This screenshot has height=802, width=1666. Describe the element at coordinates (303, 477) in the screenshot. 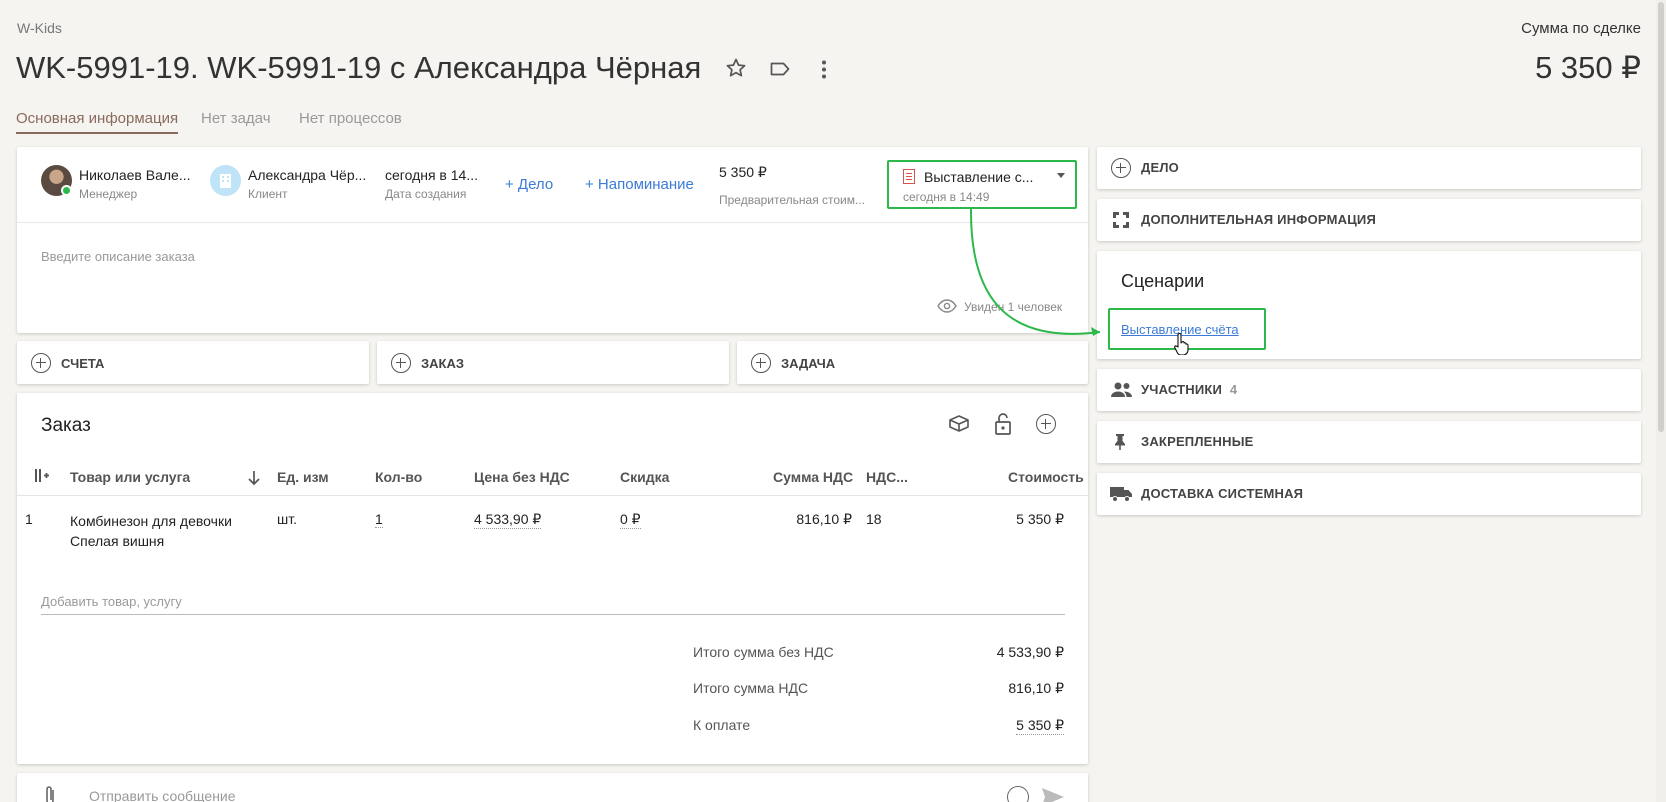

I see `col-unit: Ед. изм` at that location.